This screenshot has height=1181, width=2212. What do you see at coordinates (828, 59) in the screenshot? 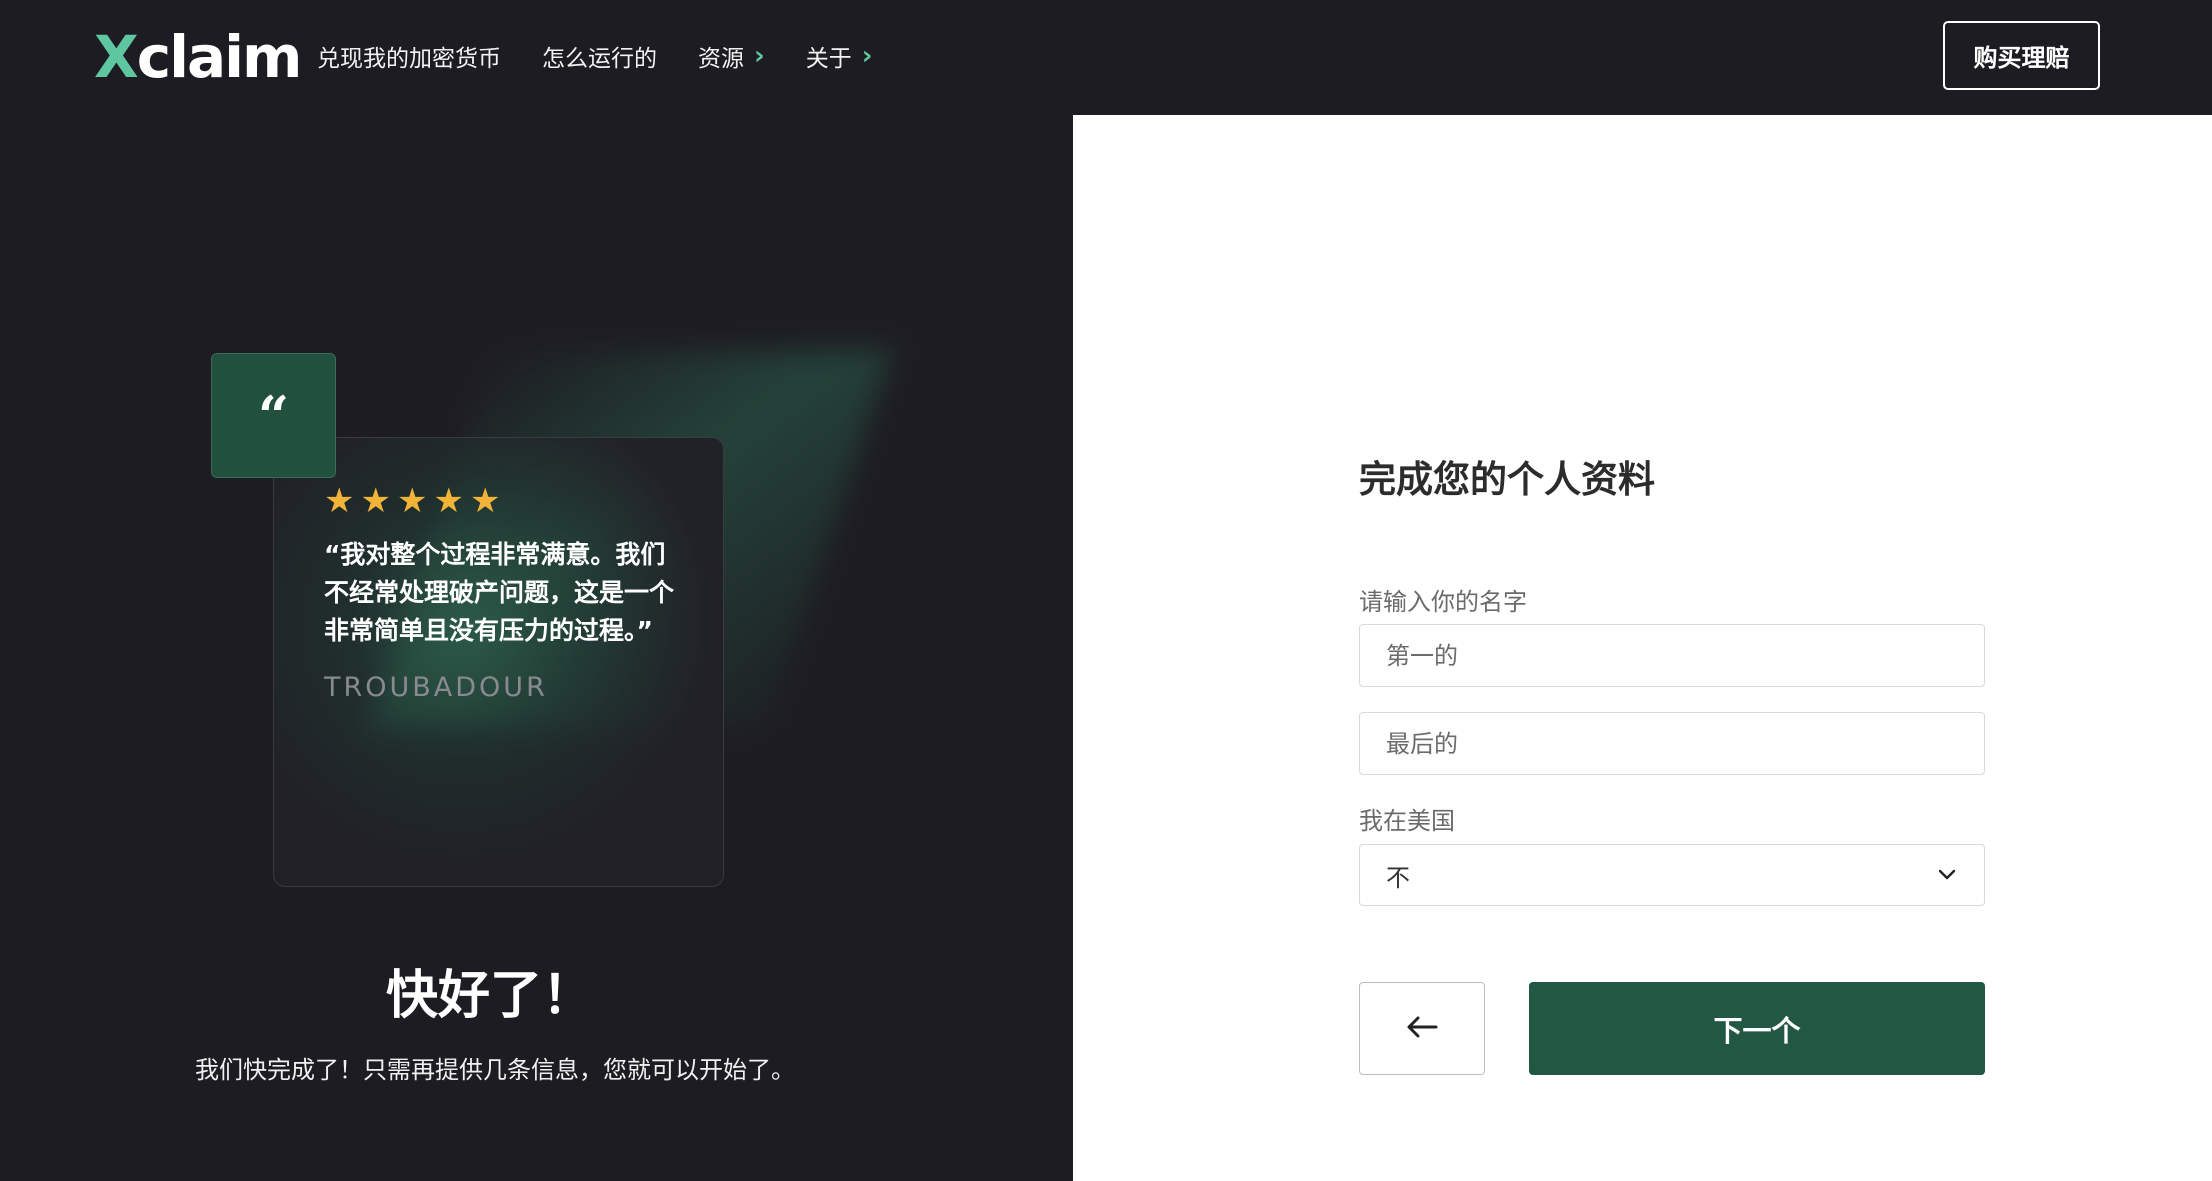
I see `nav-label: 关于` at bounding box center [828, 59].